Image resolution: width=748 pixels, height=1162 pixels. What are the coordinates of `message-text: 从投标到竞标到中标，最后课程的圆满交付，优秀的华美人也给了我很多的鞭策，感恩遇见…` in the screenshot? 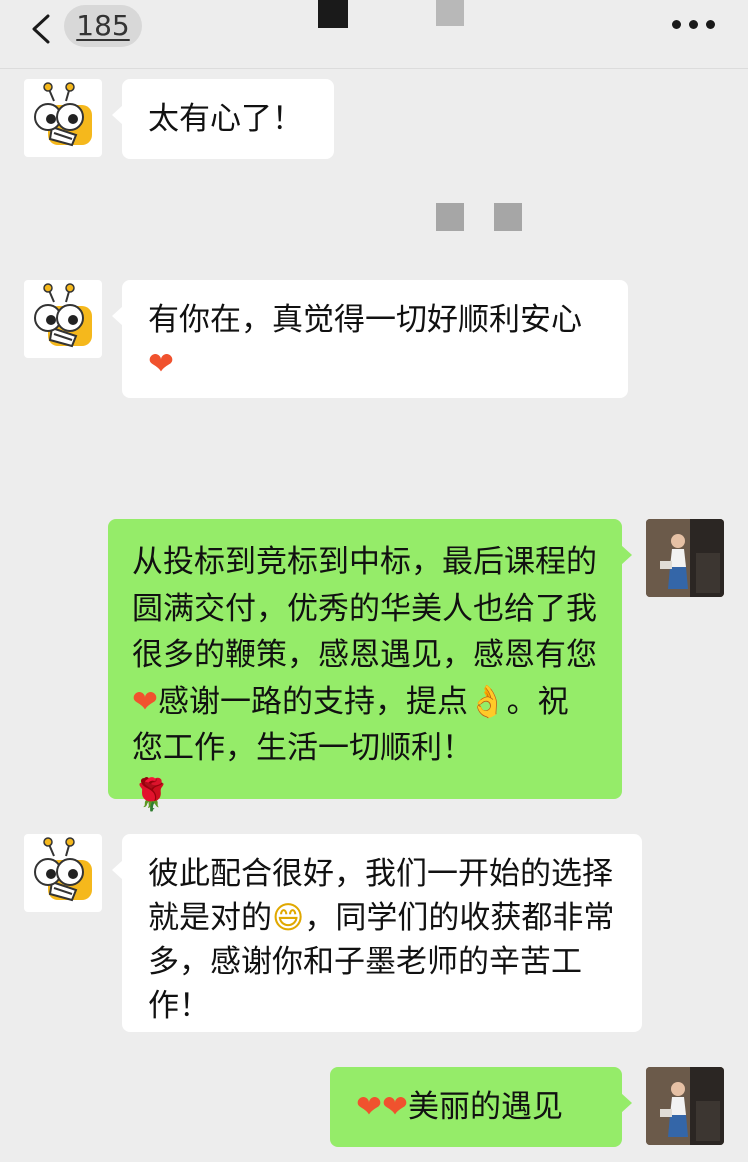 It's located at (364, 608).